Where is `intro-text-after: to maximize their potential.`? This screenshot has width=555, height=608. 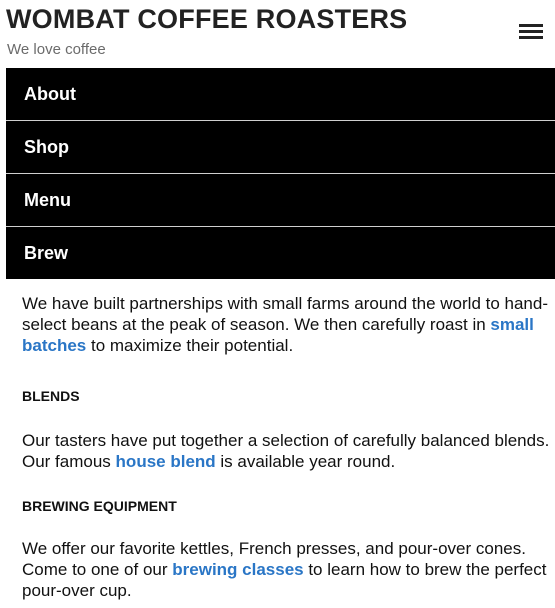 intro-text-after: to maximize their potential. is located at coordinates (190, 345).